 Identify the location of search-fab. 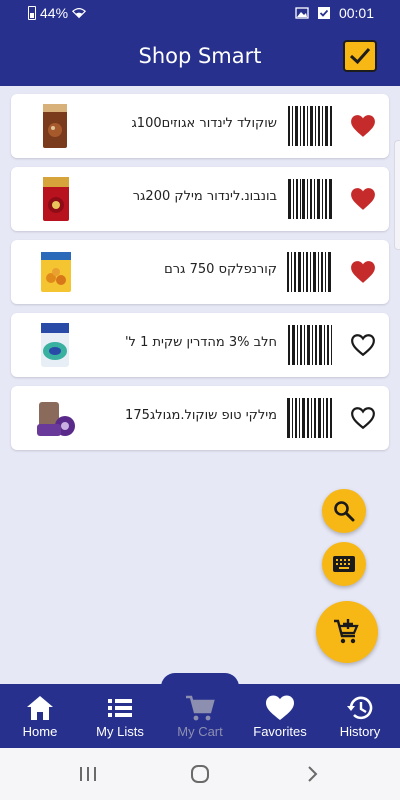
(344, 511).